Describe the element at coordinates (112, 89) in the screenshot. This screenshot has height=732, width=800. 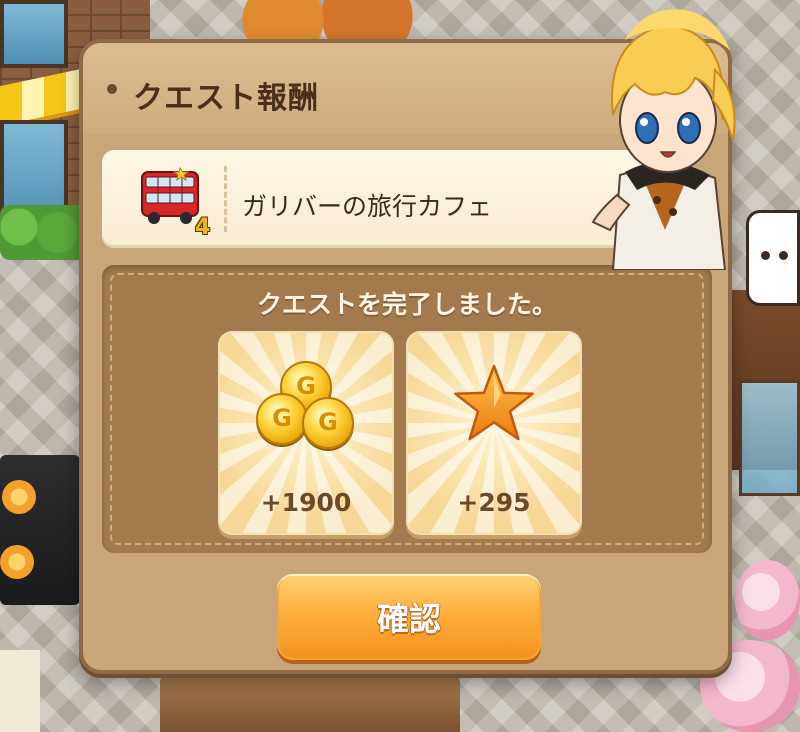
I see `title-bullet-icon` at that location.